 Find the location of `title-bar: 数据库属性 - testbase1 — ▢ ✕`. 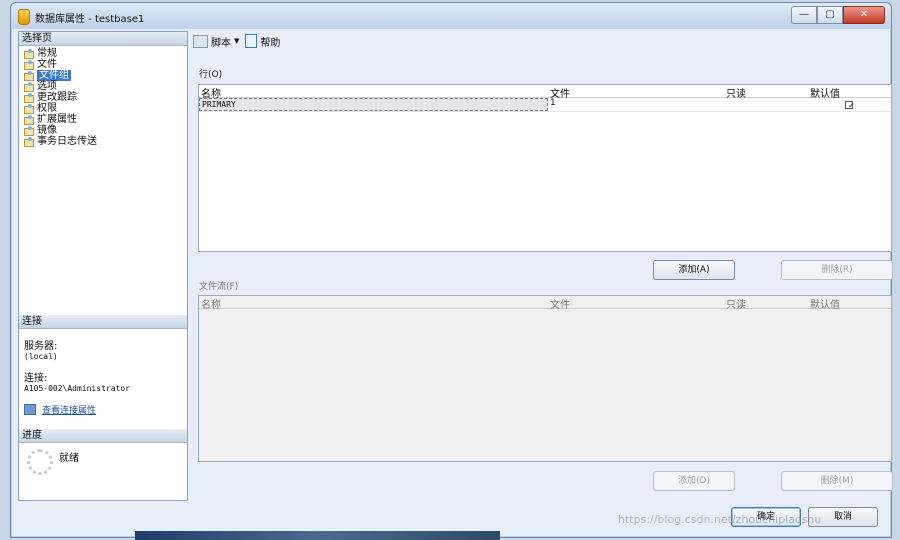

title-bar: 数据库属性 - testbase1 — ▢ ✕ is located at coordinates (451, 16).